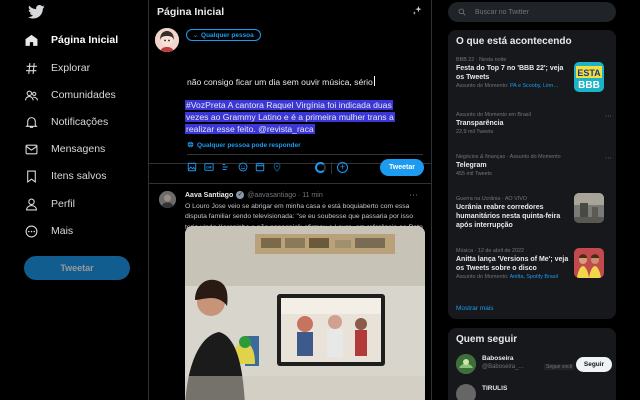 The image size is (640, 400). What do you see at coordinates (482, 86) in the screenshot?
I see `trend-meta-label: Assunto do Momento:` at bounding box center [482, 86].